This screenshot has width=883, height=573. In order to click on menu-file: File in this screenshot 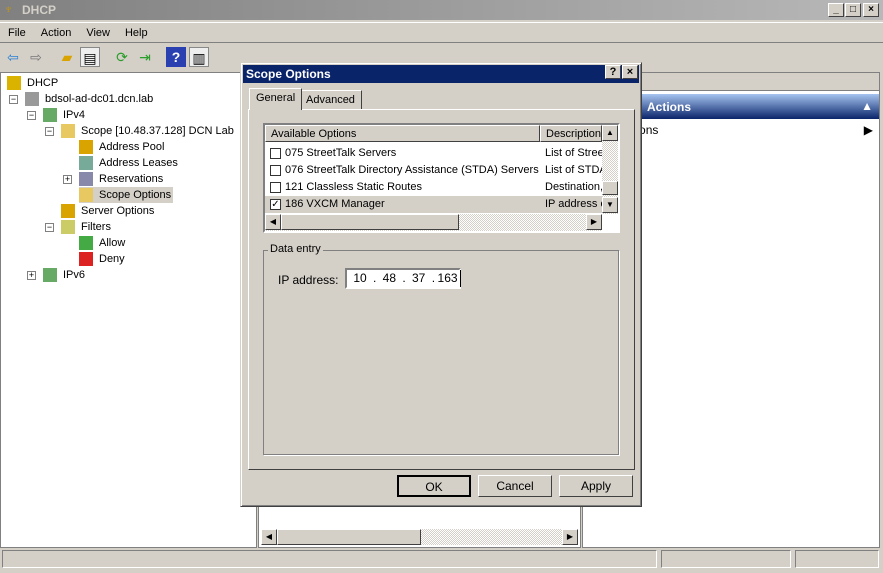, I will do `click(16, 31)`.